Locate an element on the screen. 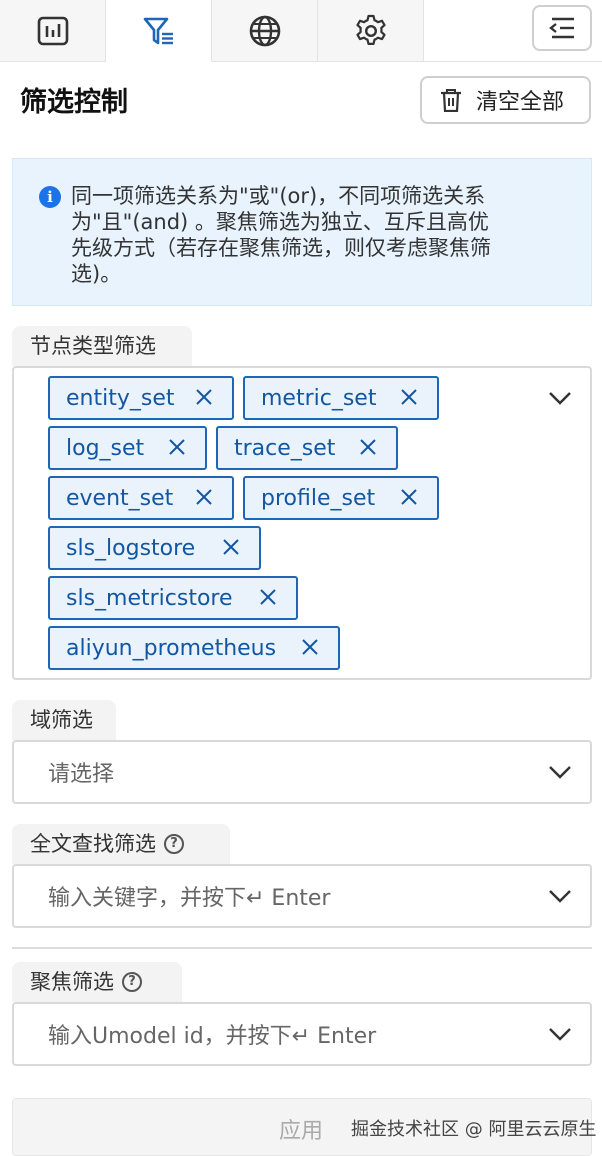 The image size is (602, 1156). apply-bar: 应用 掘金技术社区 @ 阿里云云原生 is located at coordinates (304, 1127).